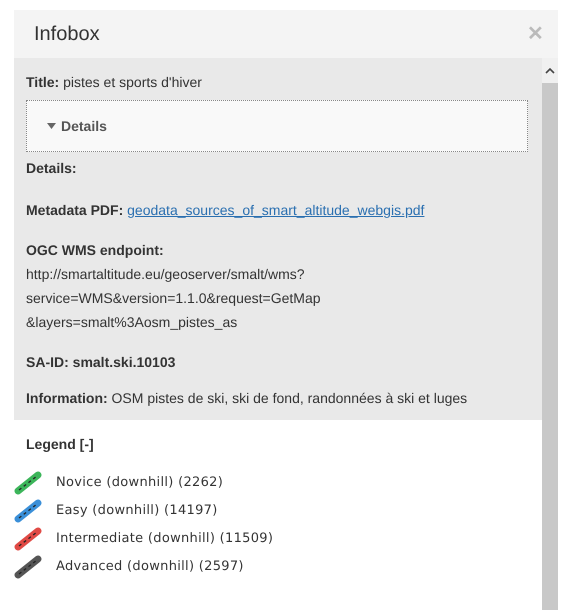 The height and width of the screenshot is (610, 566). What do you see at coordinates (150, 567) in the screenshot?
I see `legend-label: Advanced (downhill) (2597)` at bounding box center [150, 567].